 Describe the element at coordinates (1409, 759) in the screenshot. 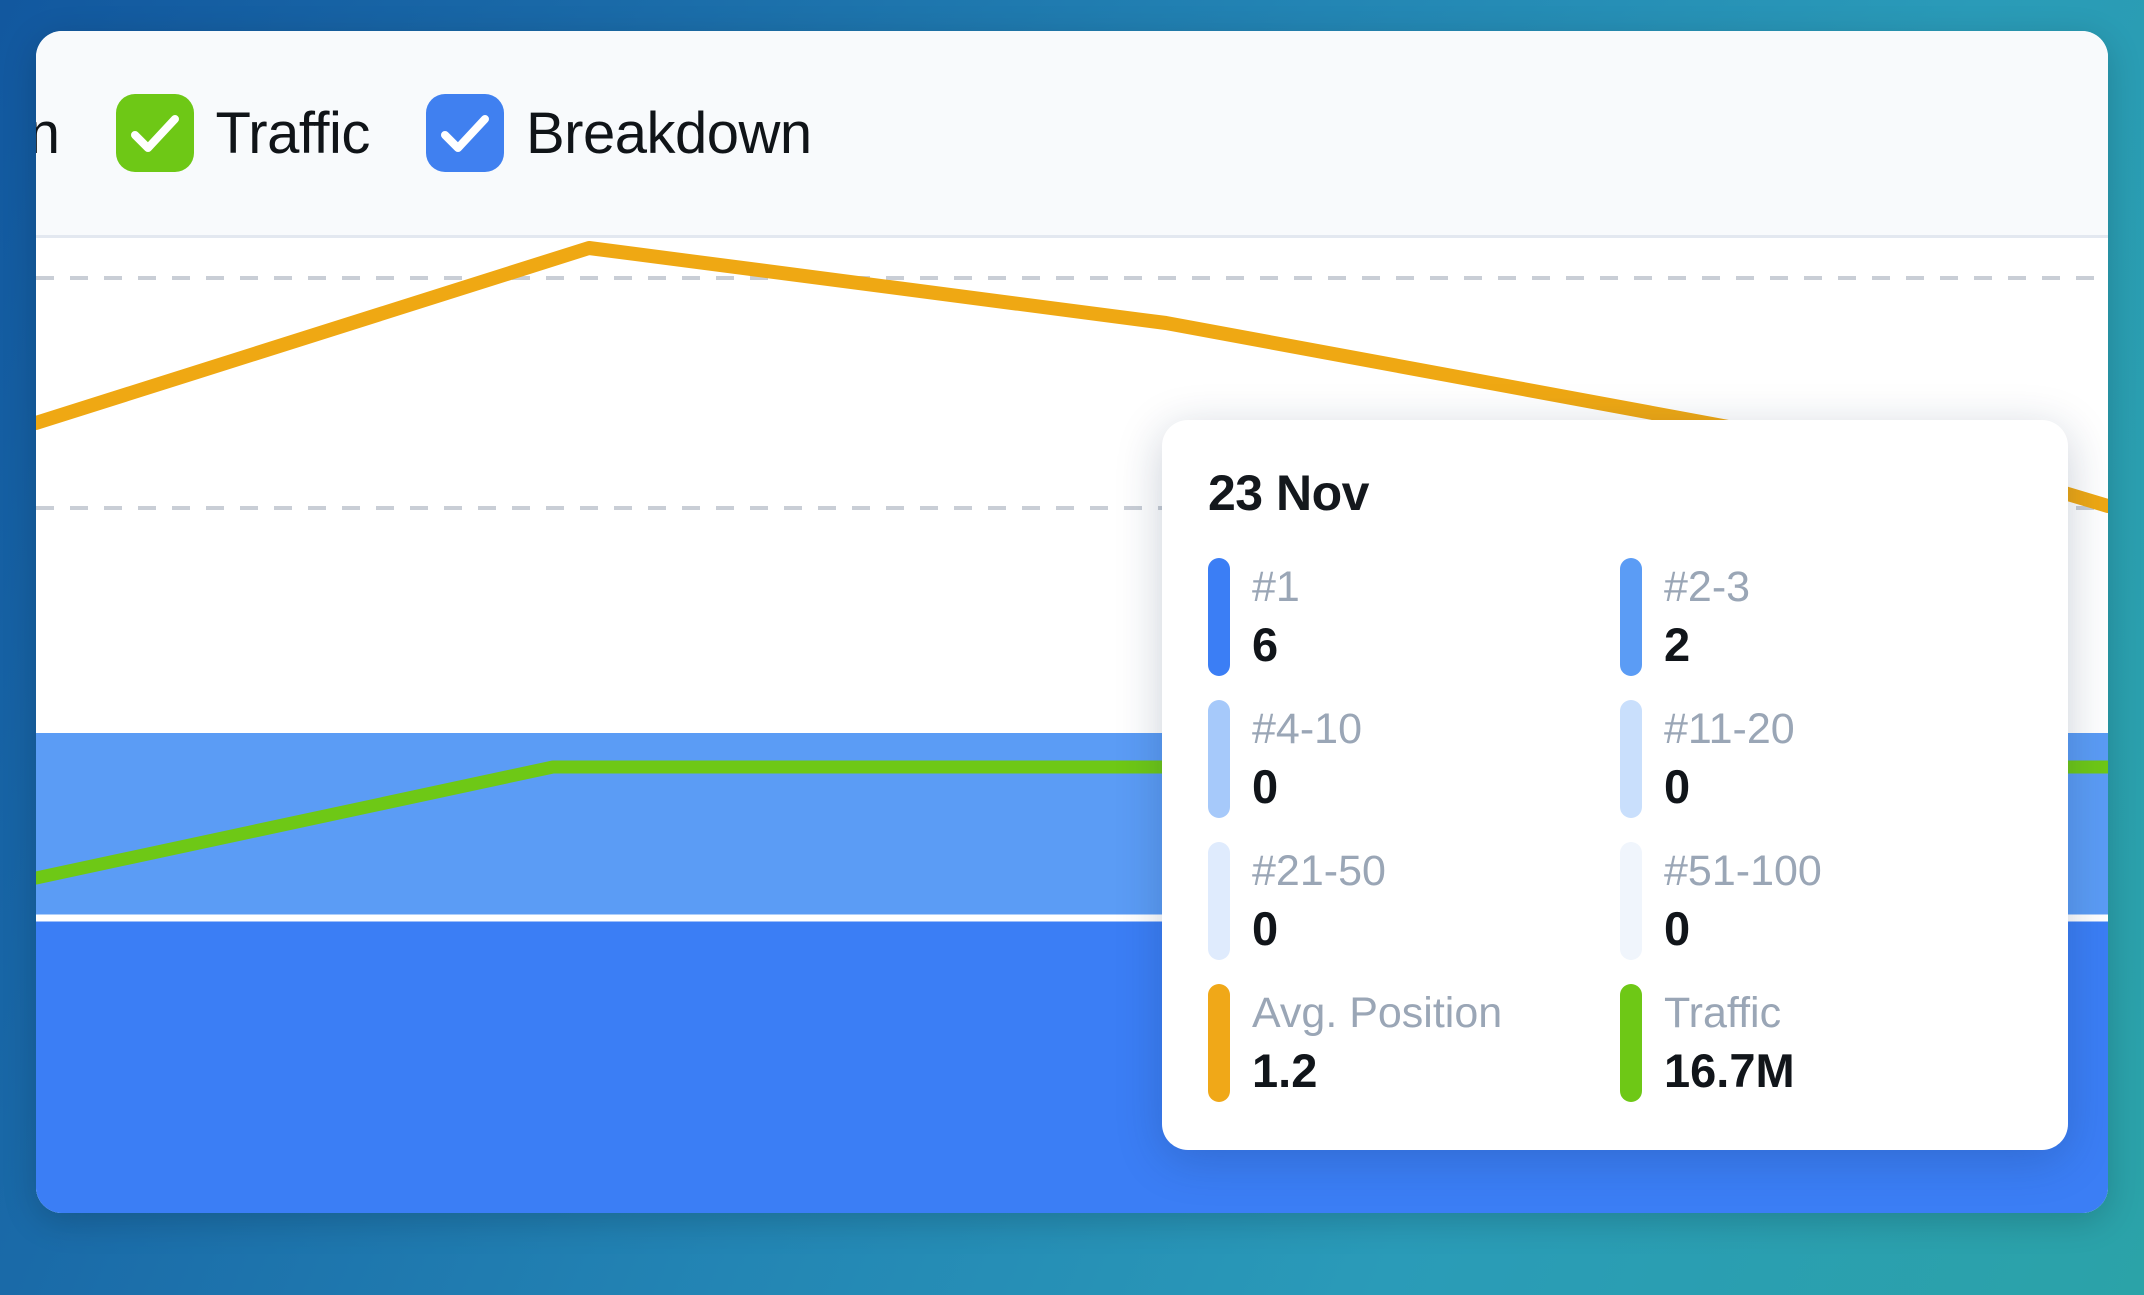

I see `tooltip-metric-rank-4-10: #4-10 0` at that location.